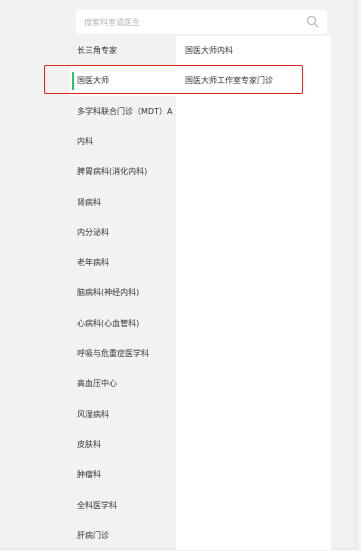  Describe the element at coordinates (312, 21) in the screenshot. I see `search-icon` at that location.